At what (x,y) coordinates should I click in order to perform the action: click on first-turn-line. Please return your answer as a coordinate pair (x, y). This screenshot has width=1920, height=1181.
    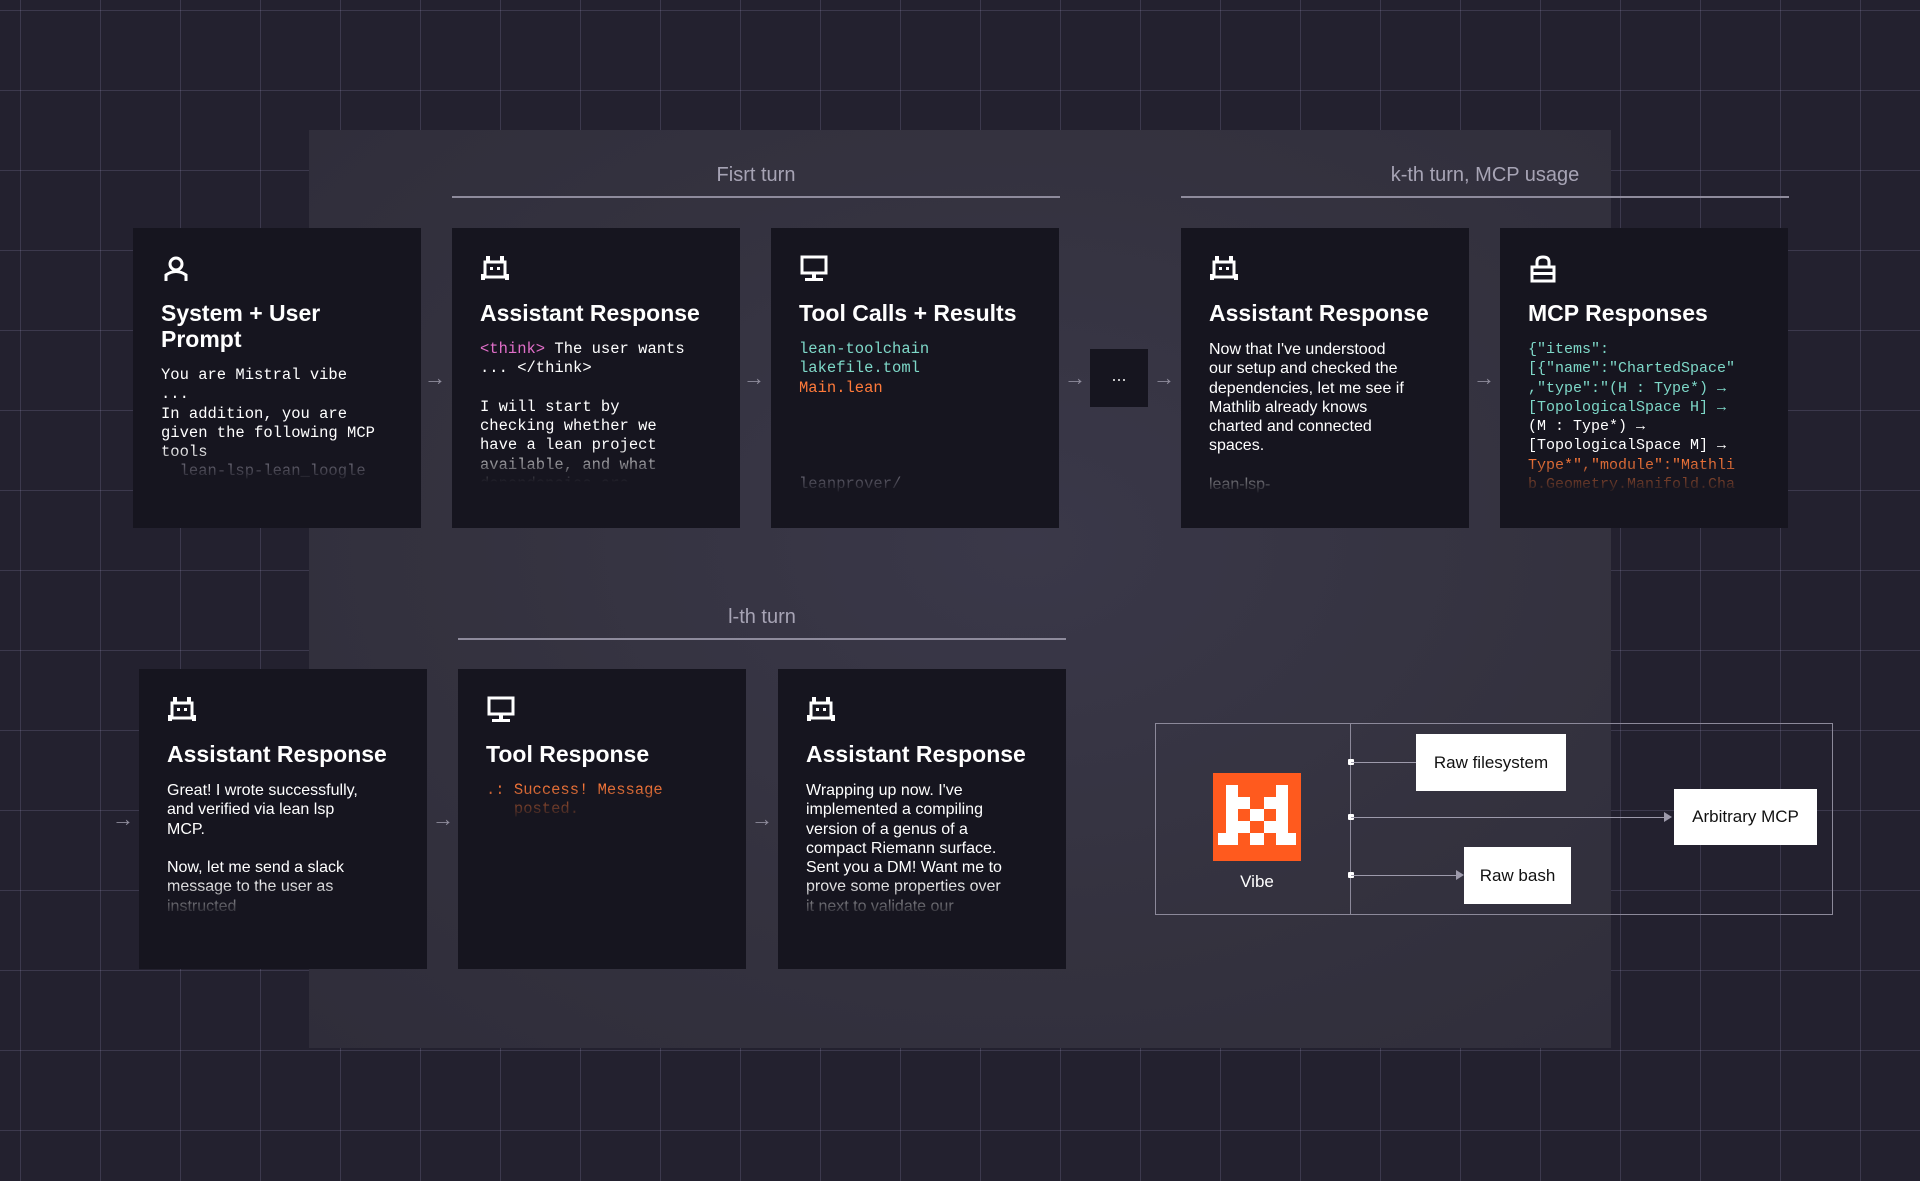
    Looking at the image, I should click on (756, 197).